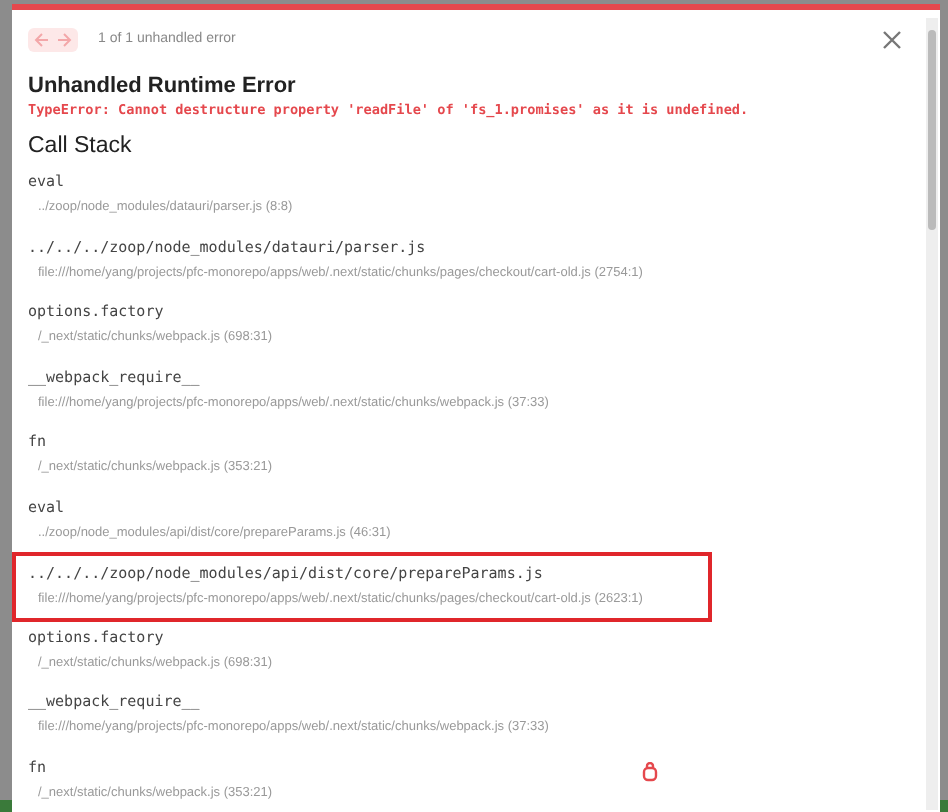 The width and height of the screenshot is (948, 812). I want to click on error-title: Unhandled Runtime Error, so click(163, 86).